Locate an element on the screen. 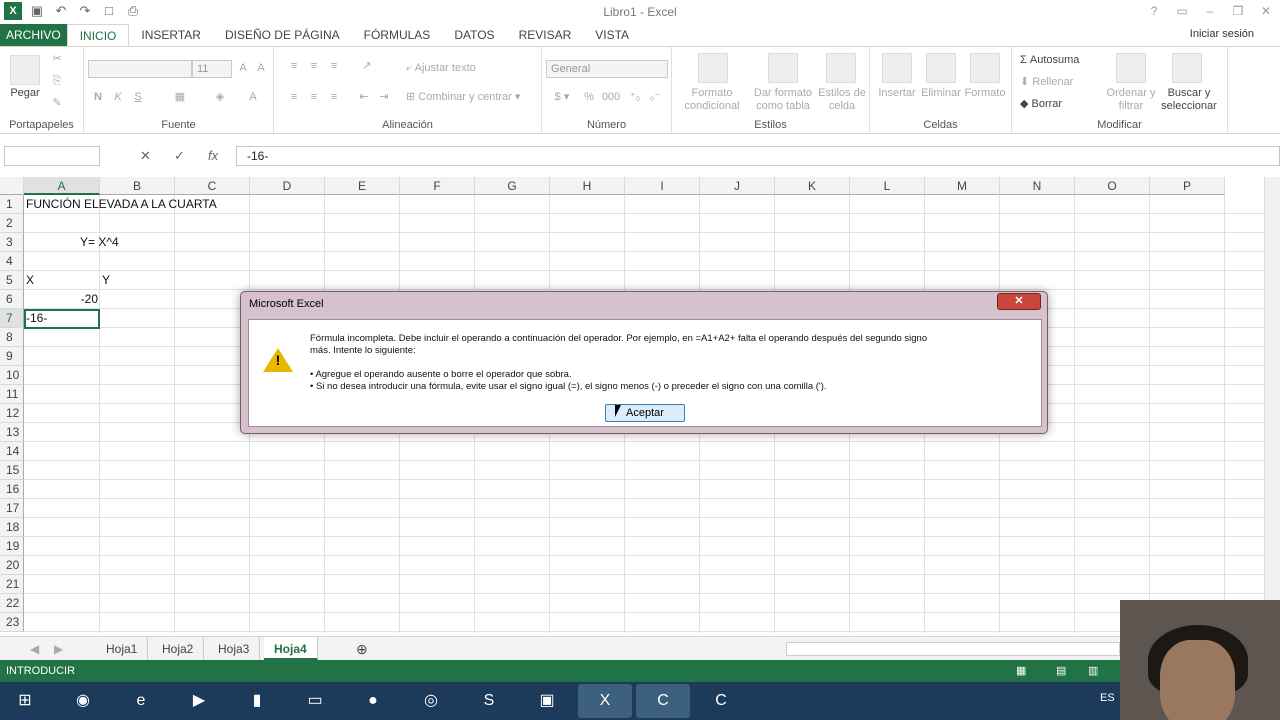 The height and width of the screenshot is (720, 1280). close-window-icon: ✕ is located at coordinates (1266, 11).